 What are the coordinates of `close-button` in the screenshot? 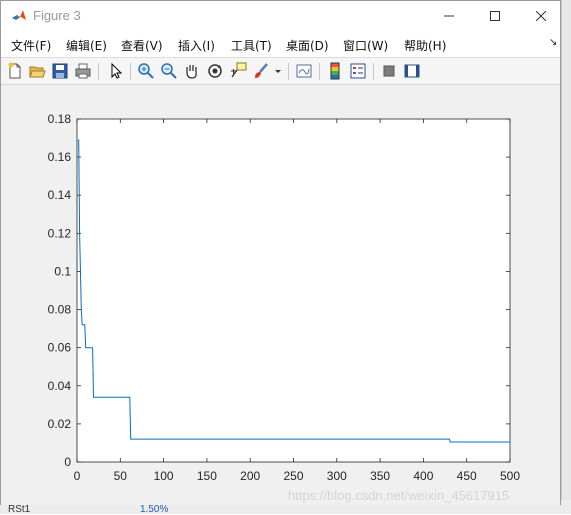 It's located at (541, 16).